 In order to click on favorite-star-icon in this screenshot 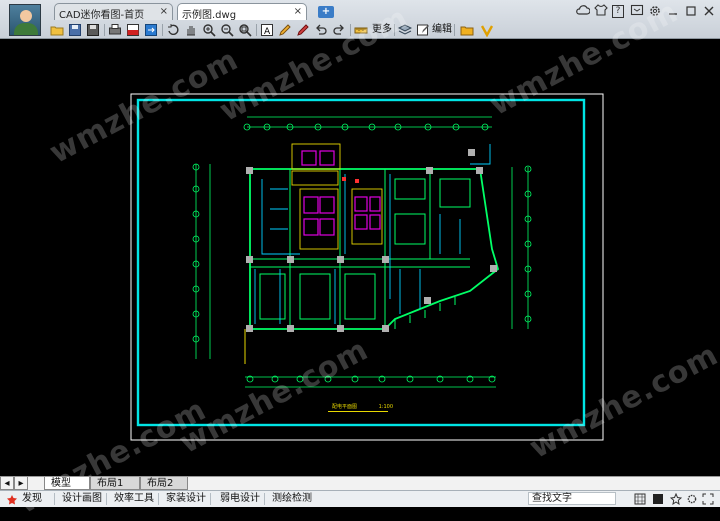, I will do `click(676, 500)`.